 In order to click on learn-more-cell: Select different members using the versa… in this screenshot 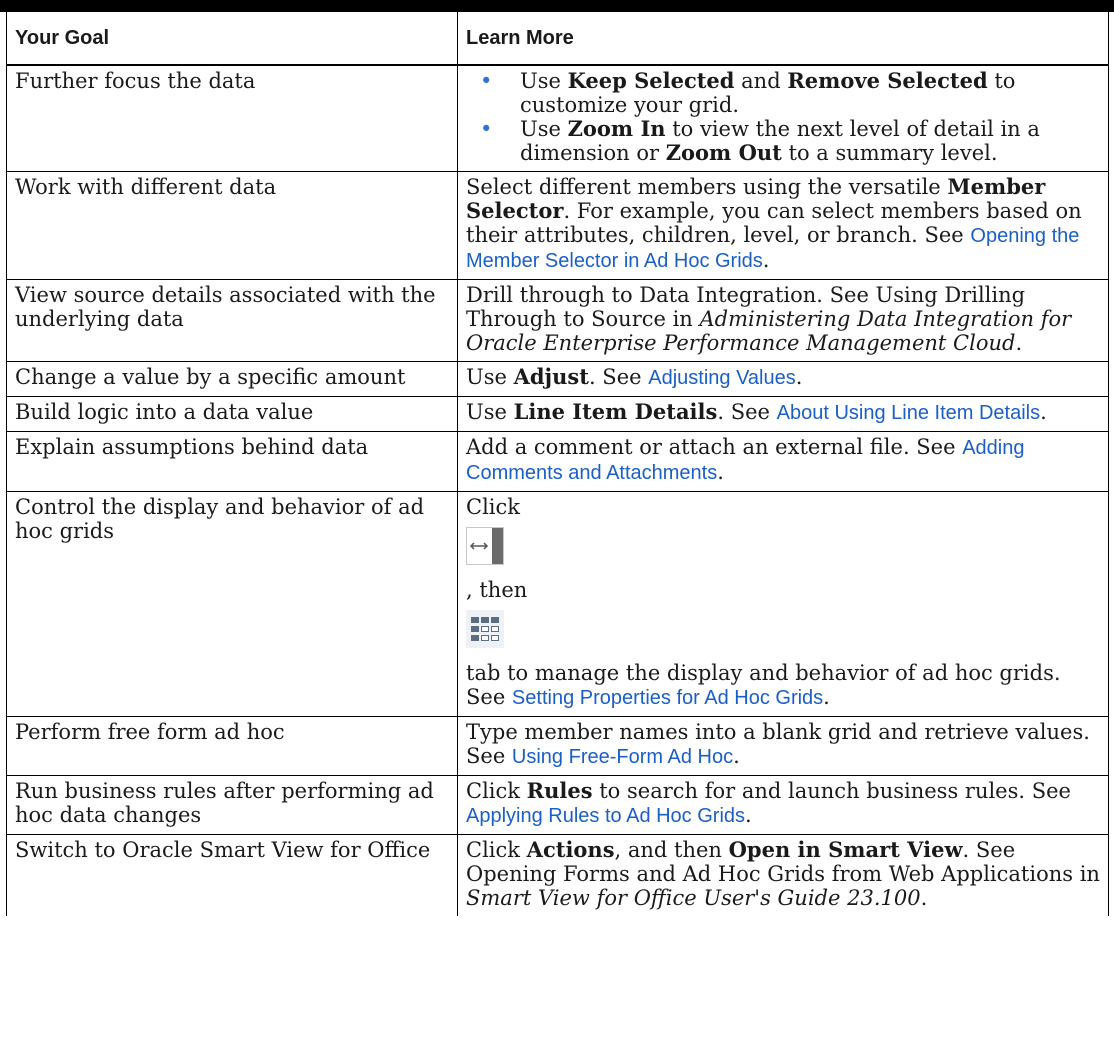, I will do `click(783, 225)`.